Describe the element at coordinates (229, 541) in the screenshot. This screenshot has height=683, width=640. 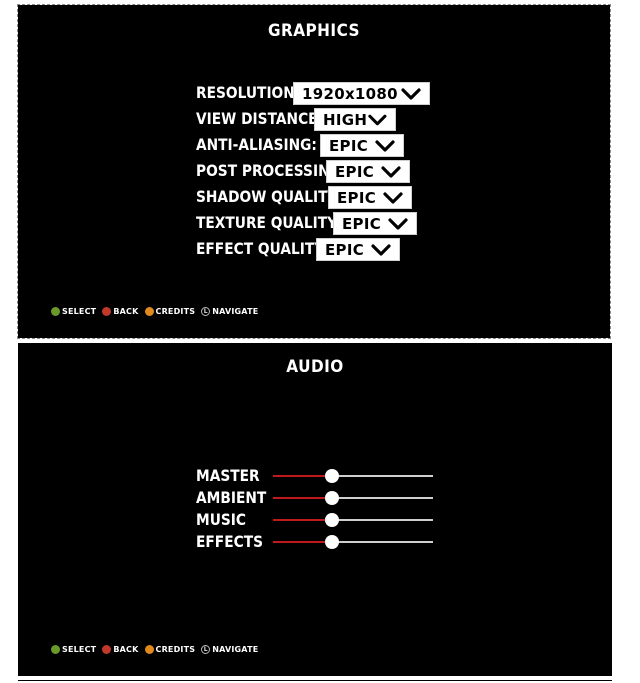
I see `effects-label: EFFECTS` at that location.